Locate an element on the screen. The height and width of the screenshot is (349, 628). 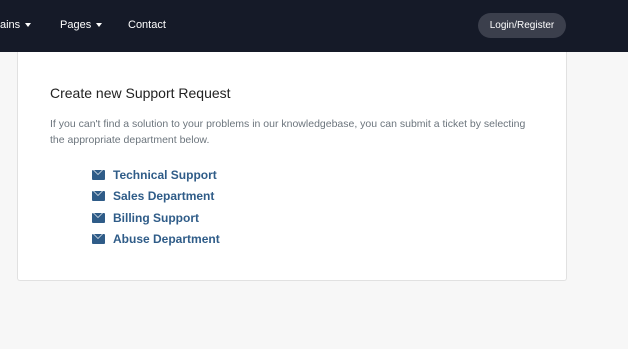
page-title: Create new Support Request is located at coordinates (140, 93).